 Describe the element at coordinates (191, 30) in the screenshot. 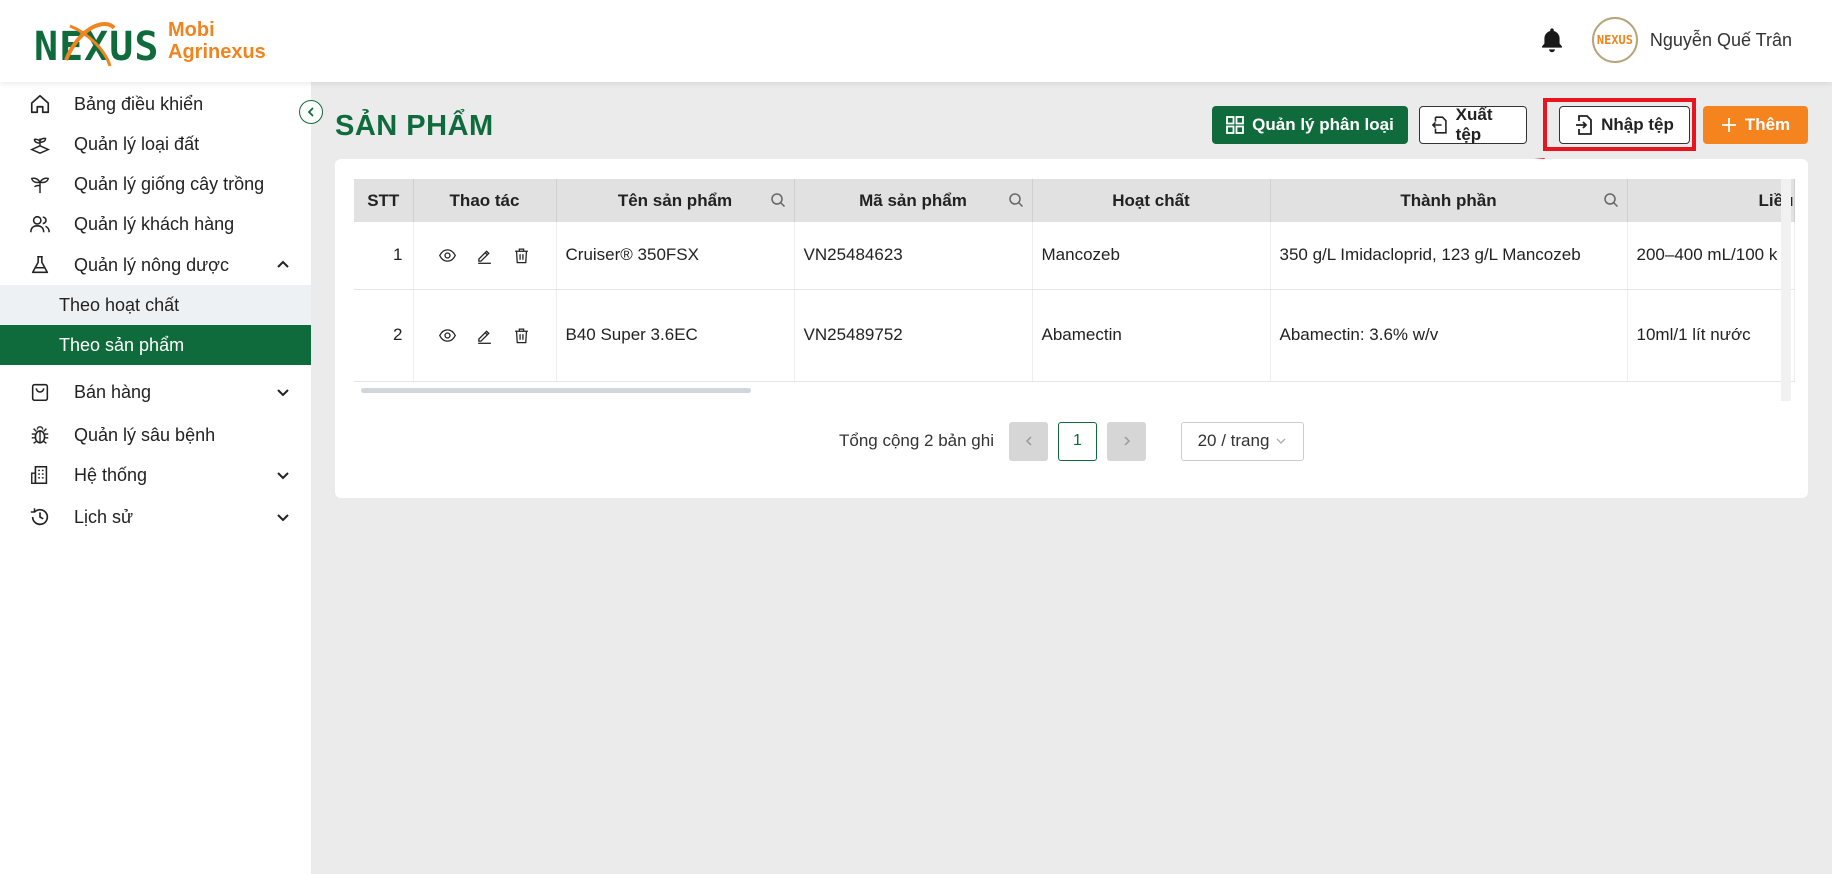

I see `brand-name-line1: Mobi` at that location.